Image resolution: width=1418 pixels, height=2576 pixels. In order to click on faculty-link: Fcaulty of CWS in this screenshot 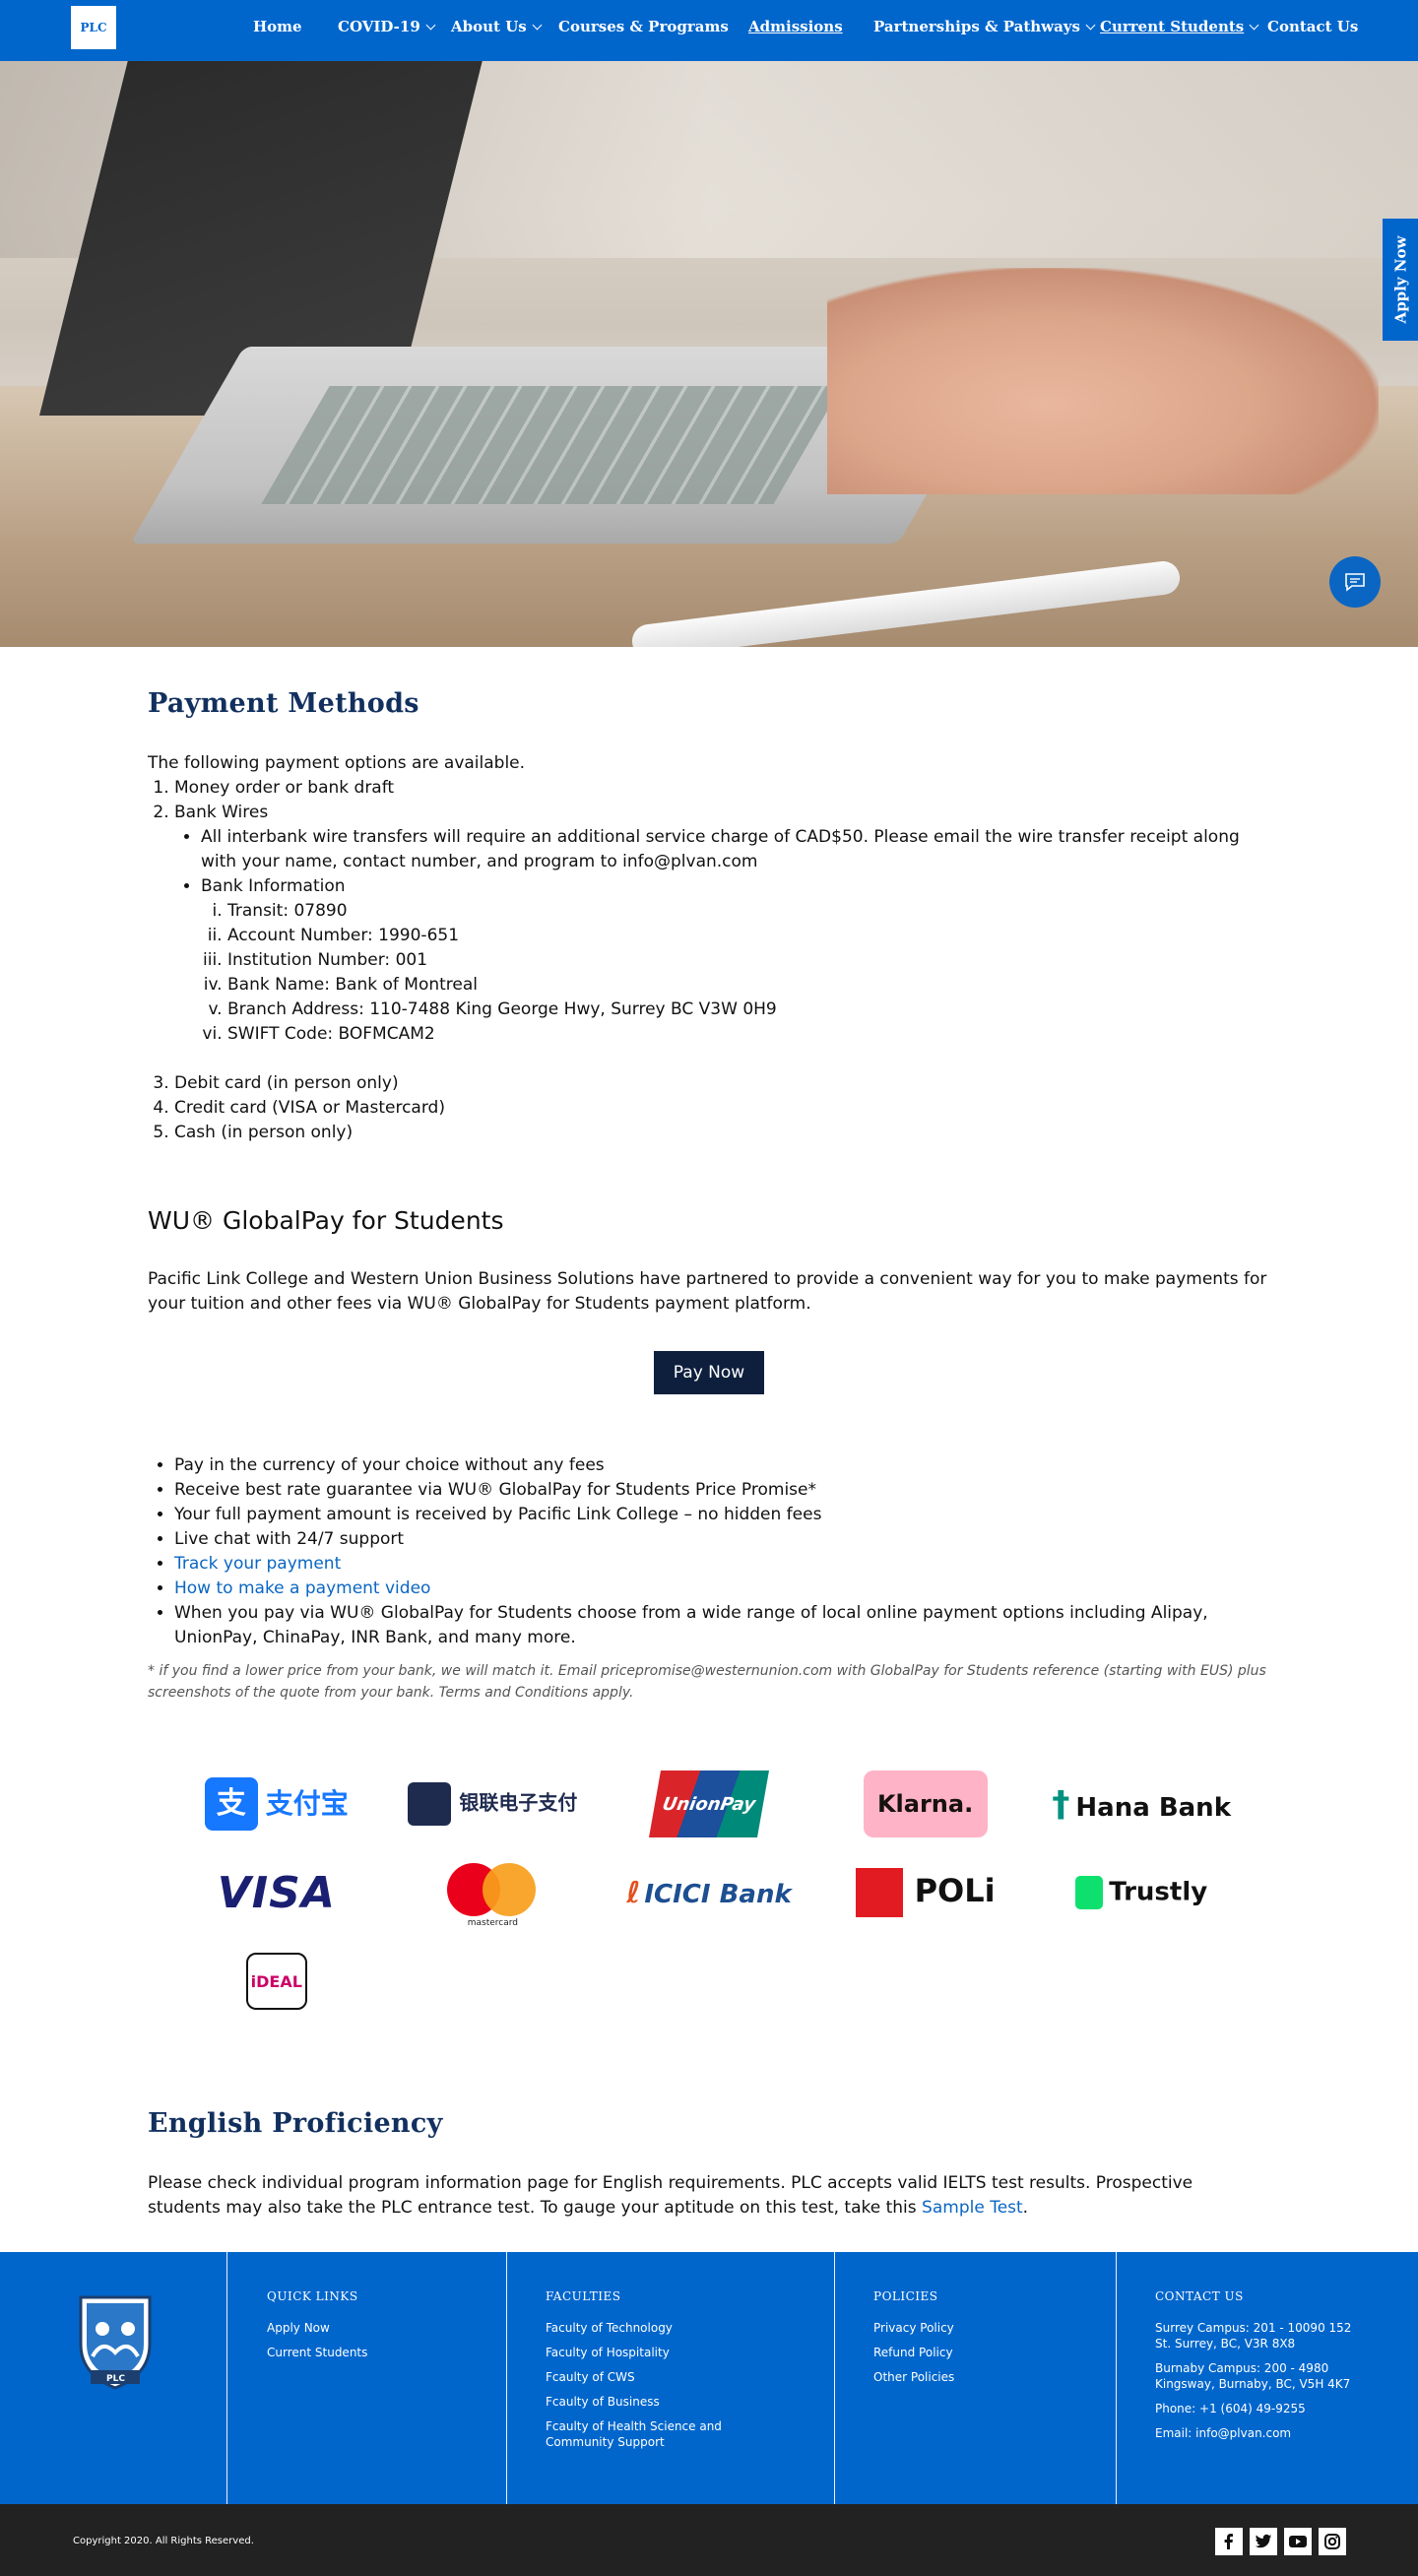, I will do `click(659, 2377)`.